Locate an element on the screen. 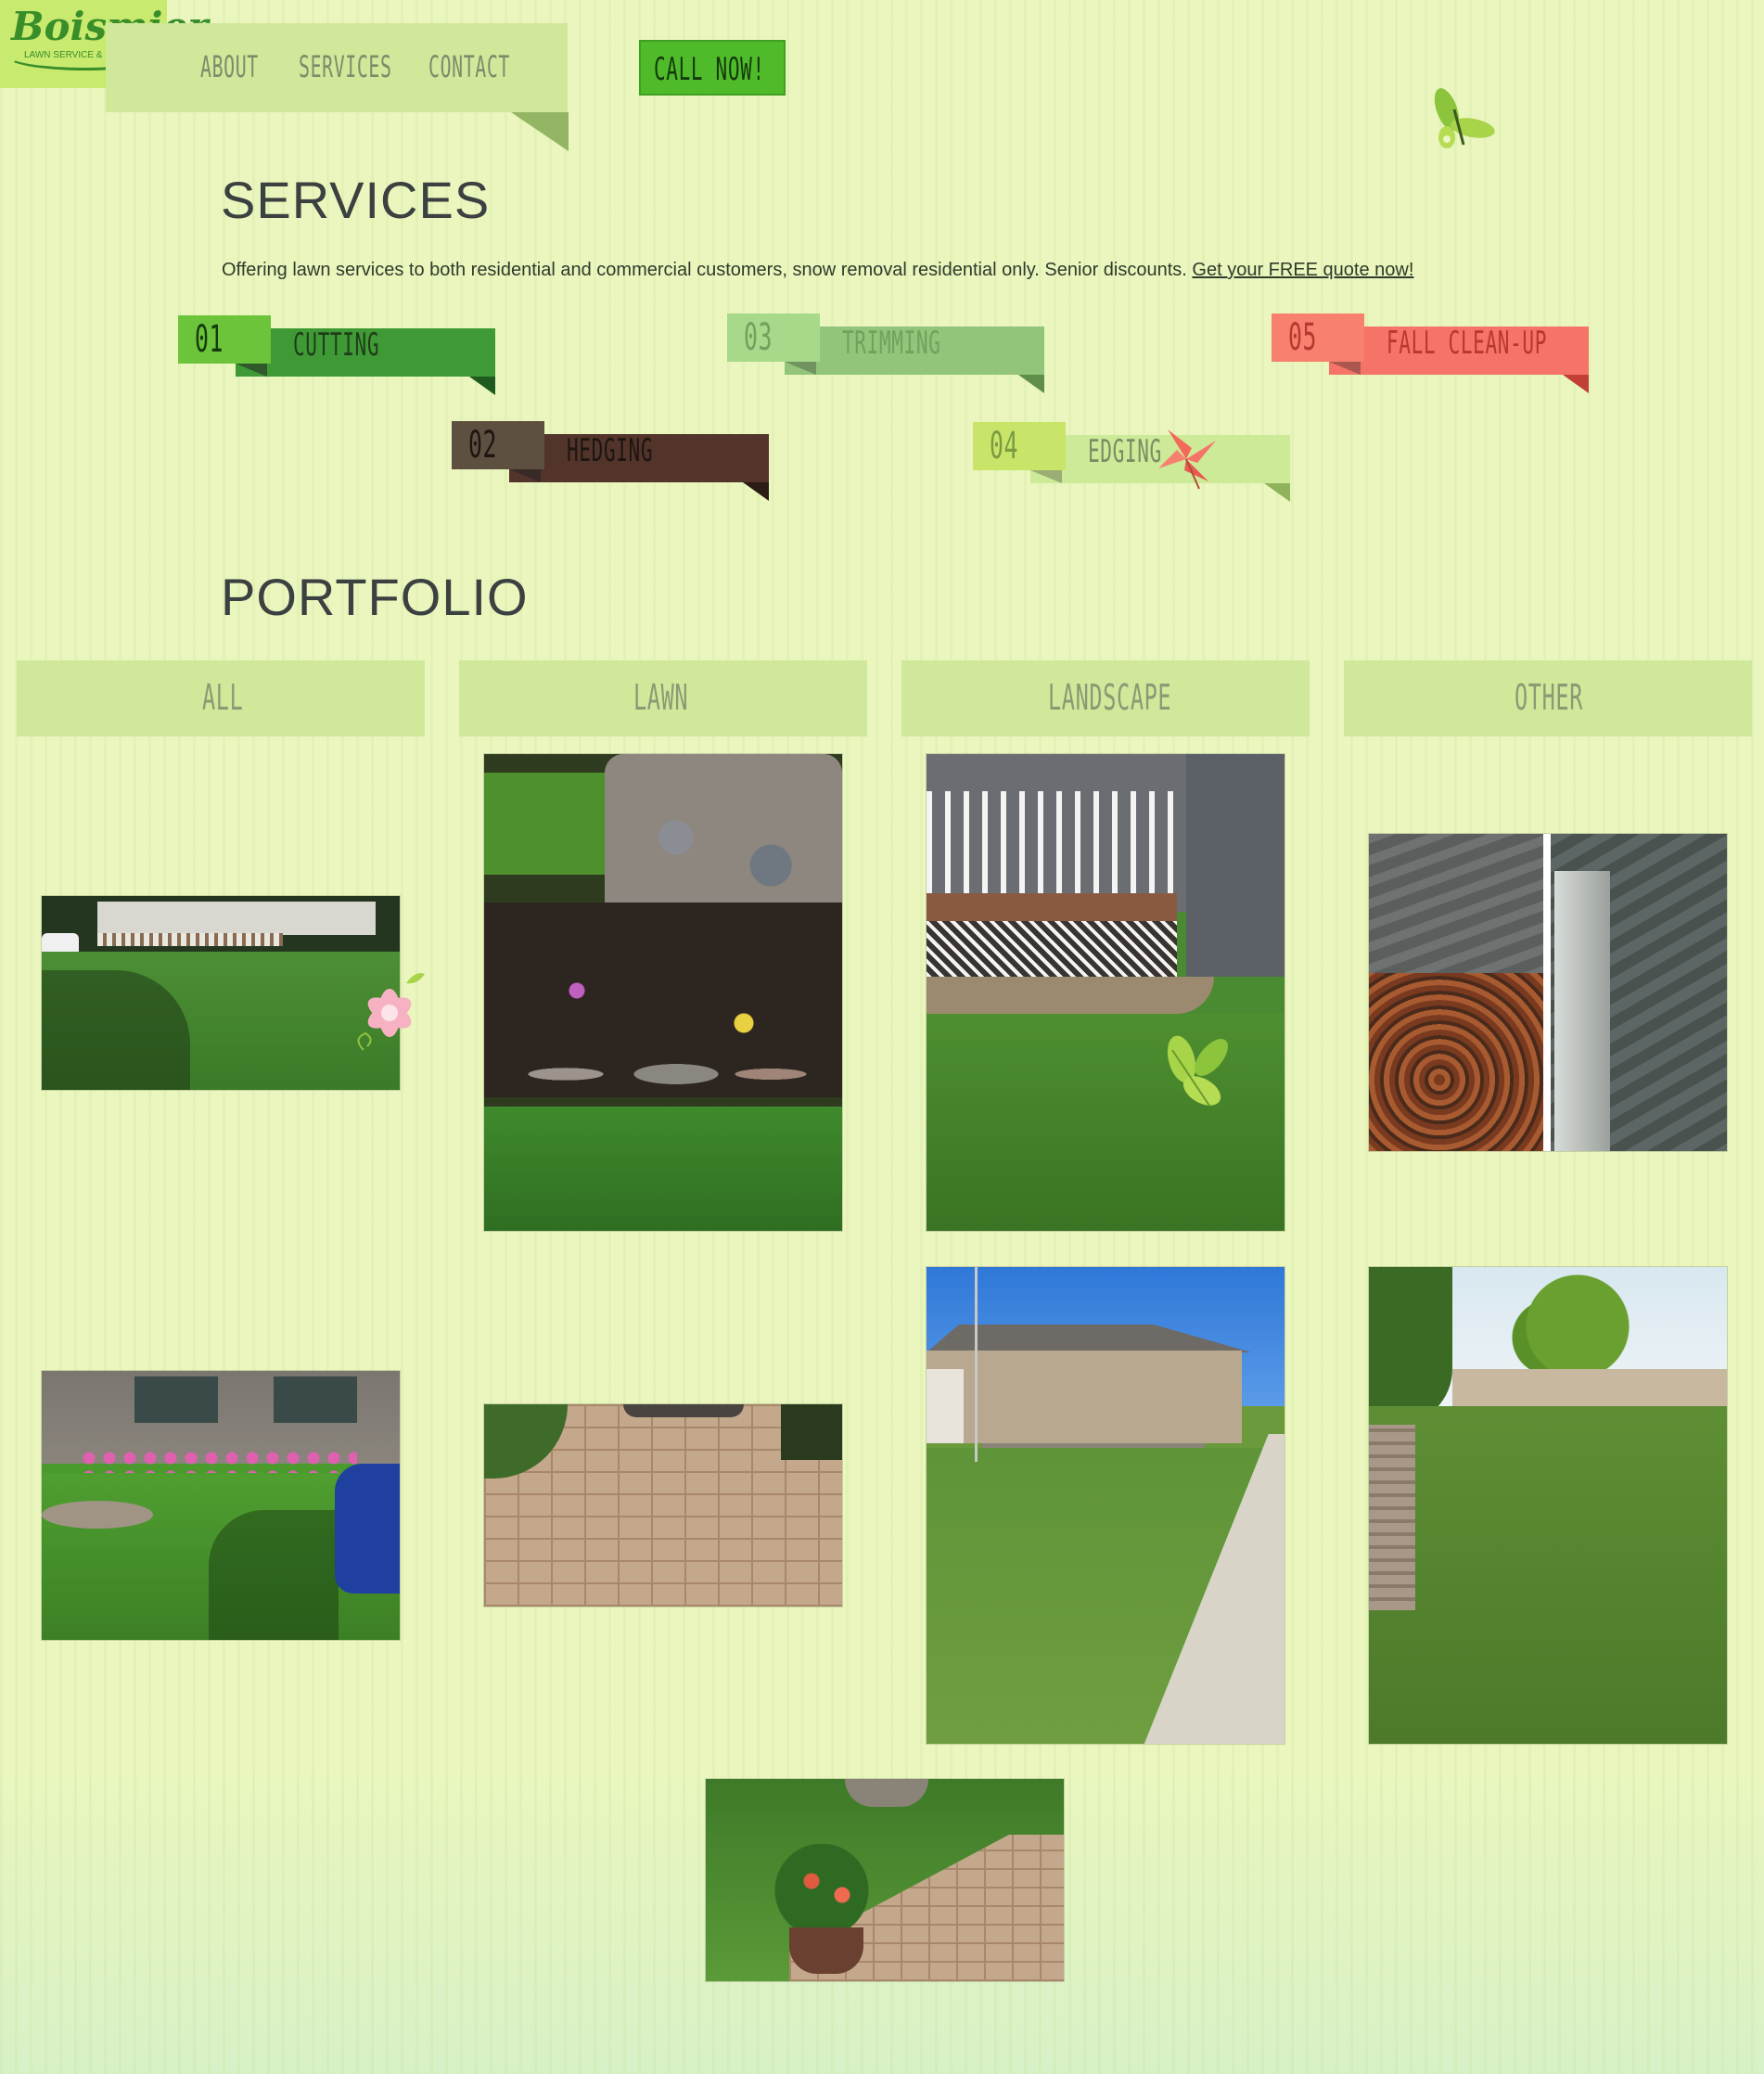 The image size is (1764, 2074). leaves-icon is located at coordinates (1197, 1071).